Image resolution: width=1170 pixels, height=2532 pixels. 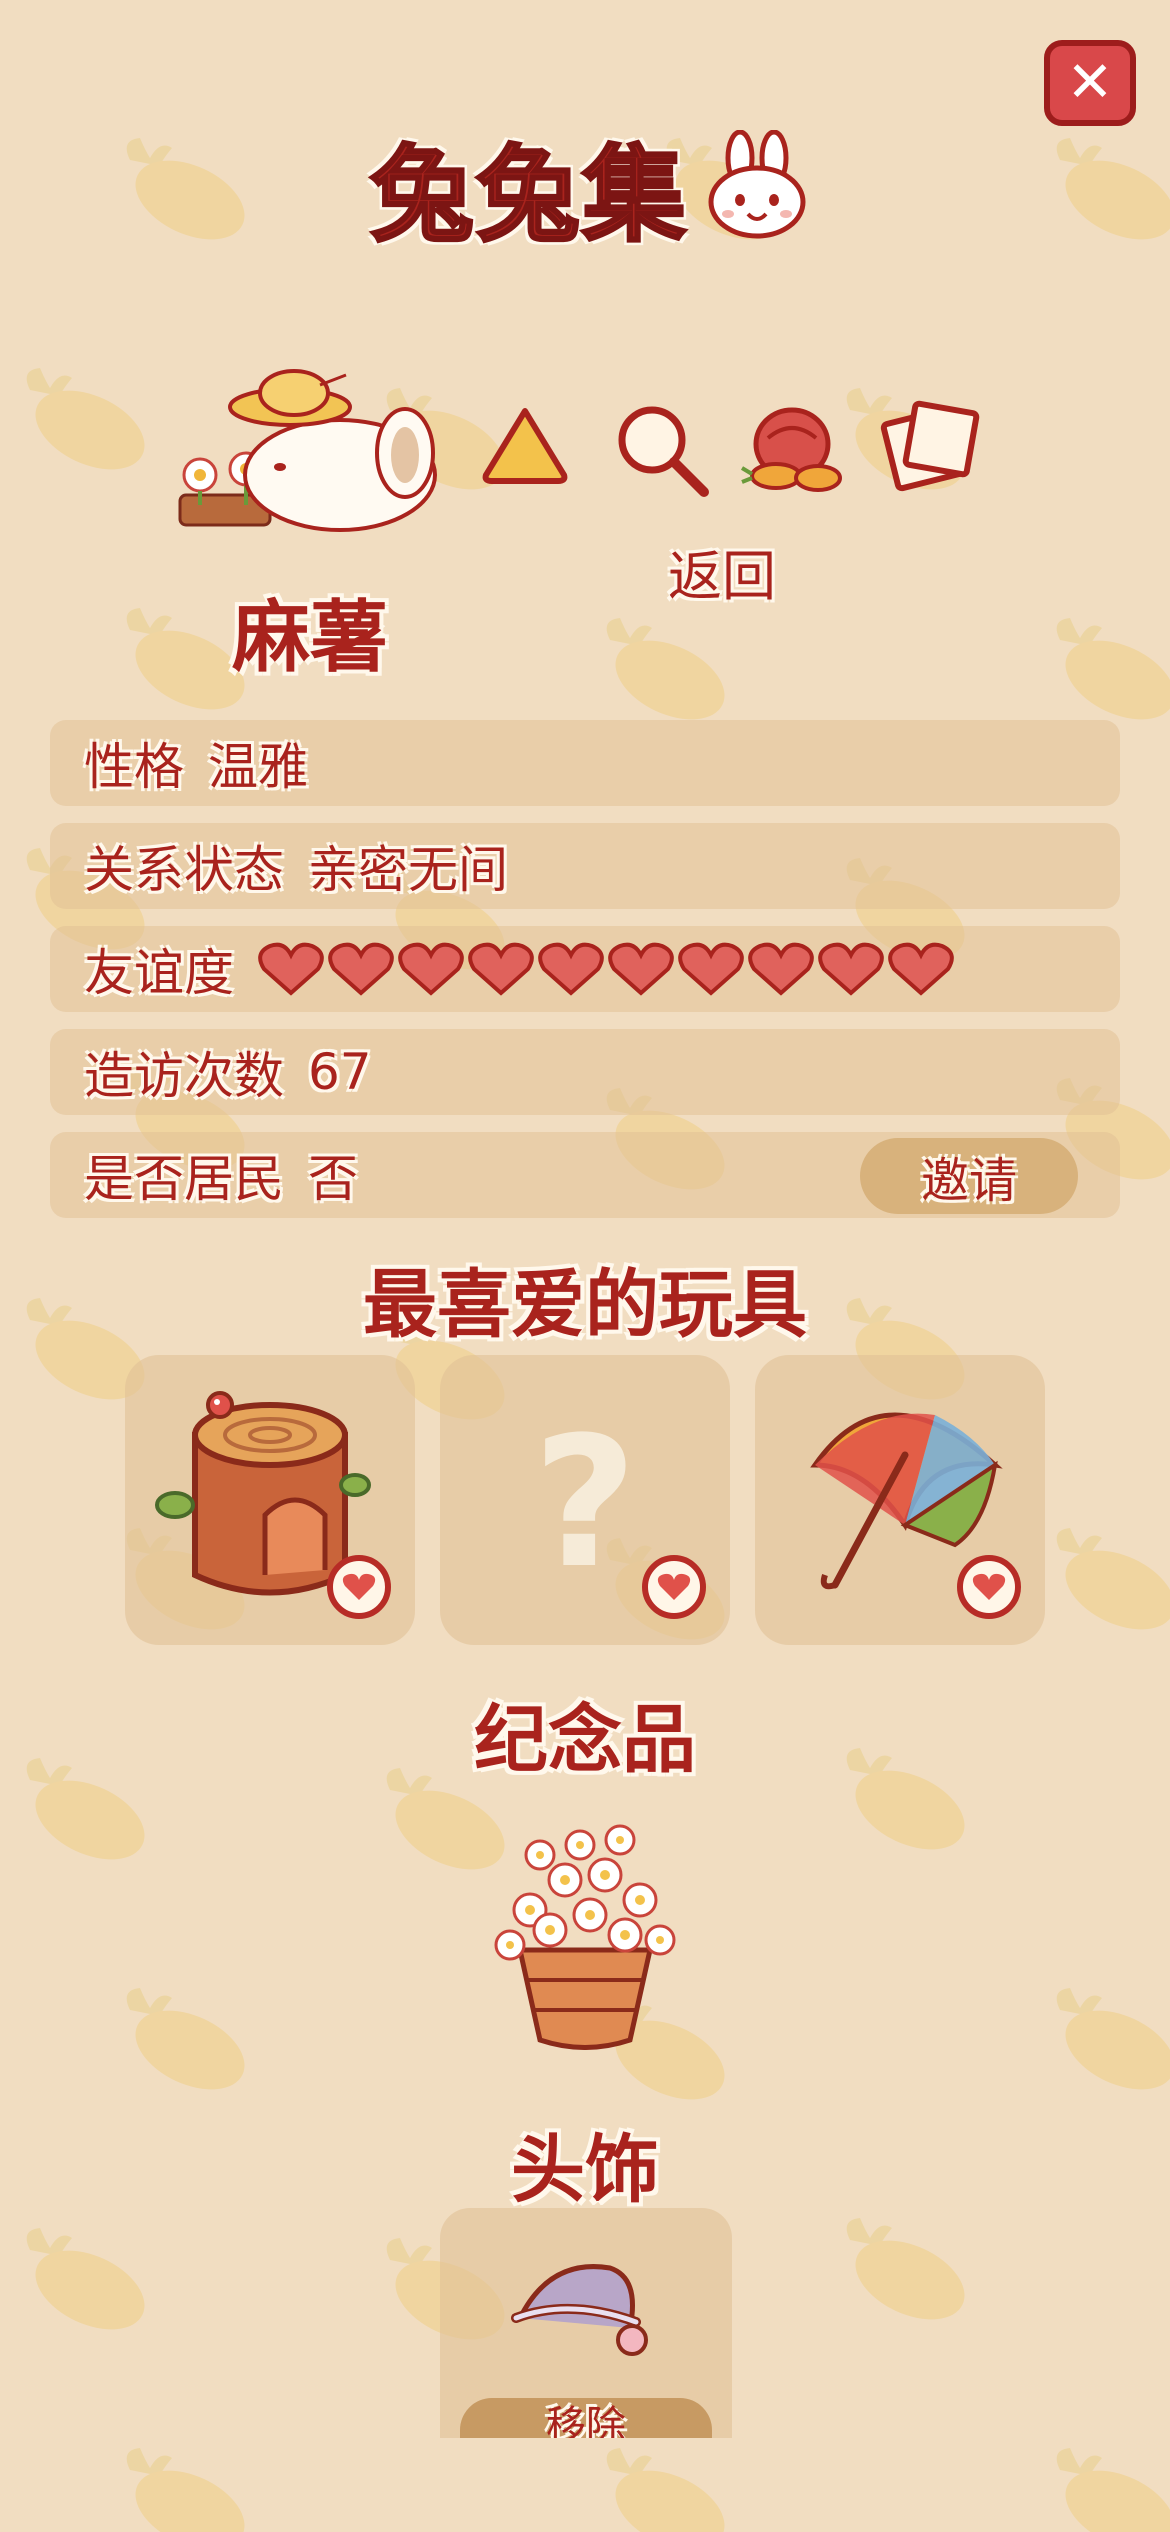 I want to click on visits-row: 造访次数 67, so click(x=585, y=1072).